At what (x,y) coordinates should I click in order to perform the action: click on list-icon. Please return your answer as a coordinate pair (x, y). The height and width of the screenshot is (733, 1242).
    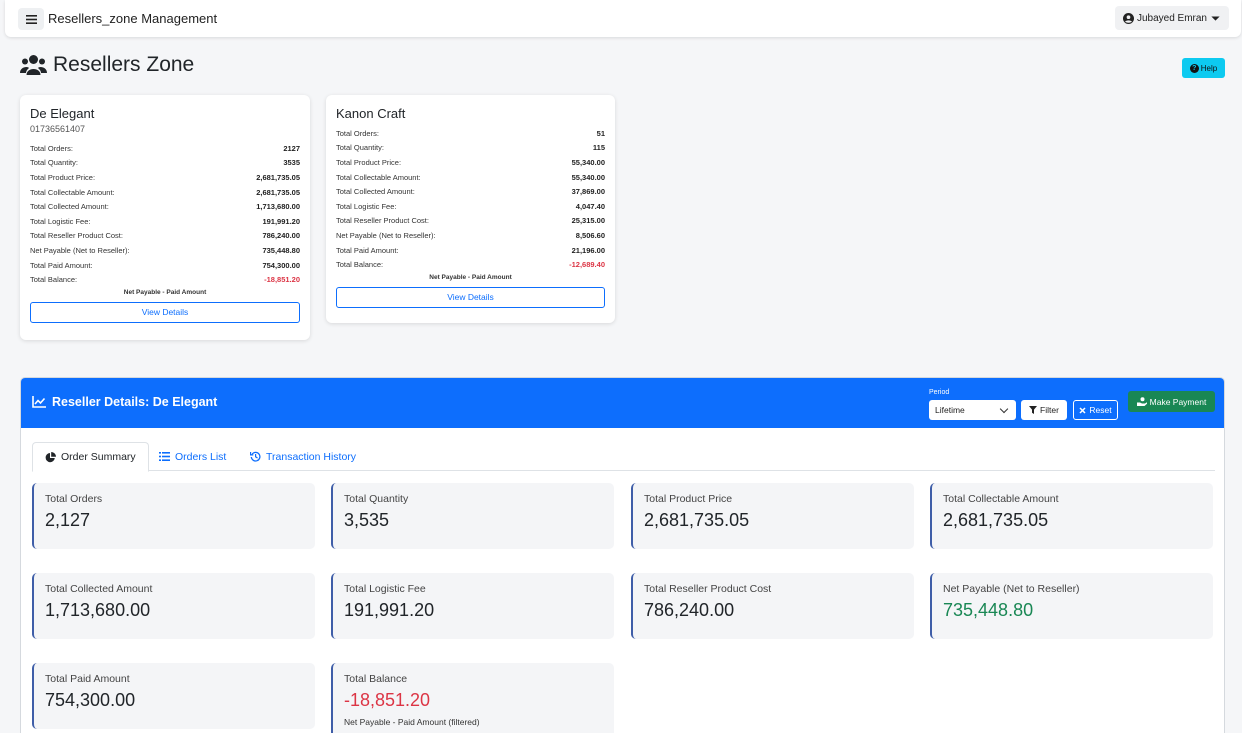
    Looking at the image, I should click on (164, 456).